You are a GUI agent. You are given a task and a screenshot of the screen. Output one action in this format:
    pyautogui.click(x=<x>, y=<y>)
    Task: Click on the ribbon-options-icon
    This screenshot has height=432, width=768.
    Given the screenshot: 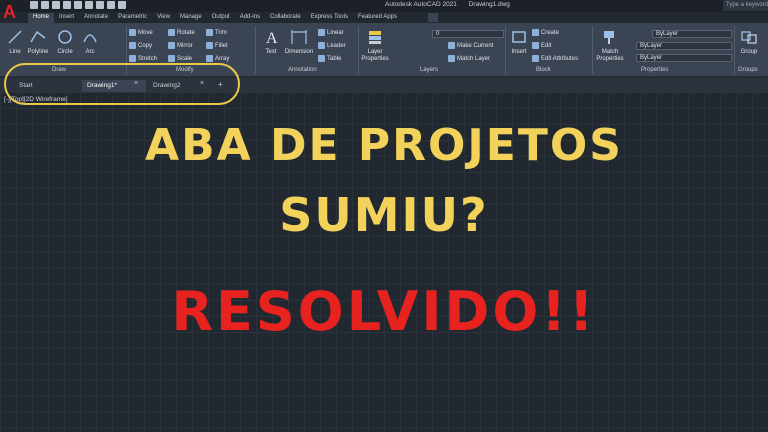 What is the action you would take?
    pyautogui.click(x=433, y=17)
    